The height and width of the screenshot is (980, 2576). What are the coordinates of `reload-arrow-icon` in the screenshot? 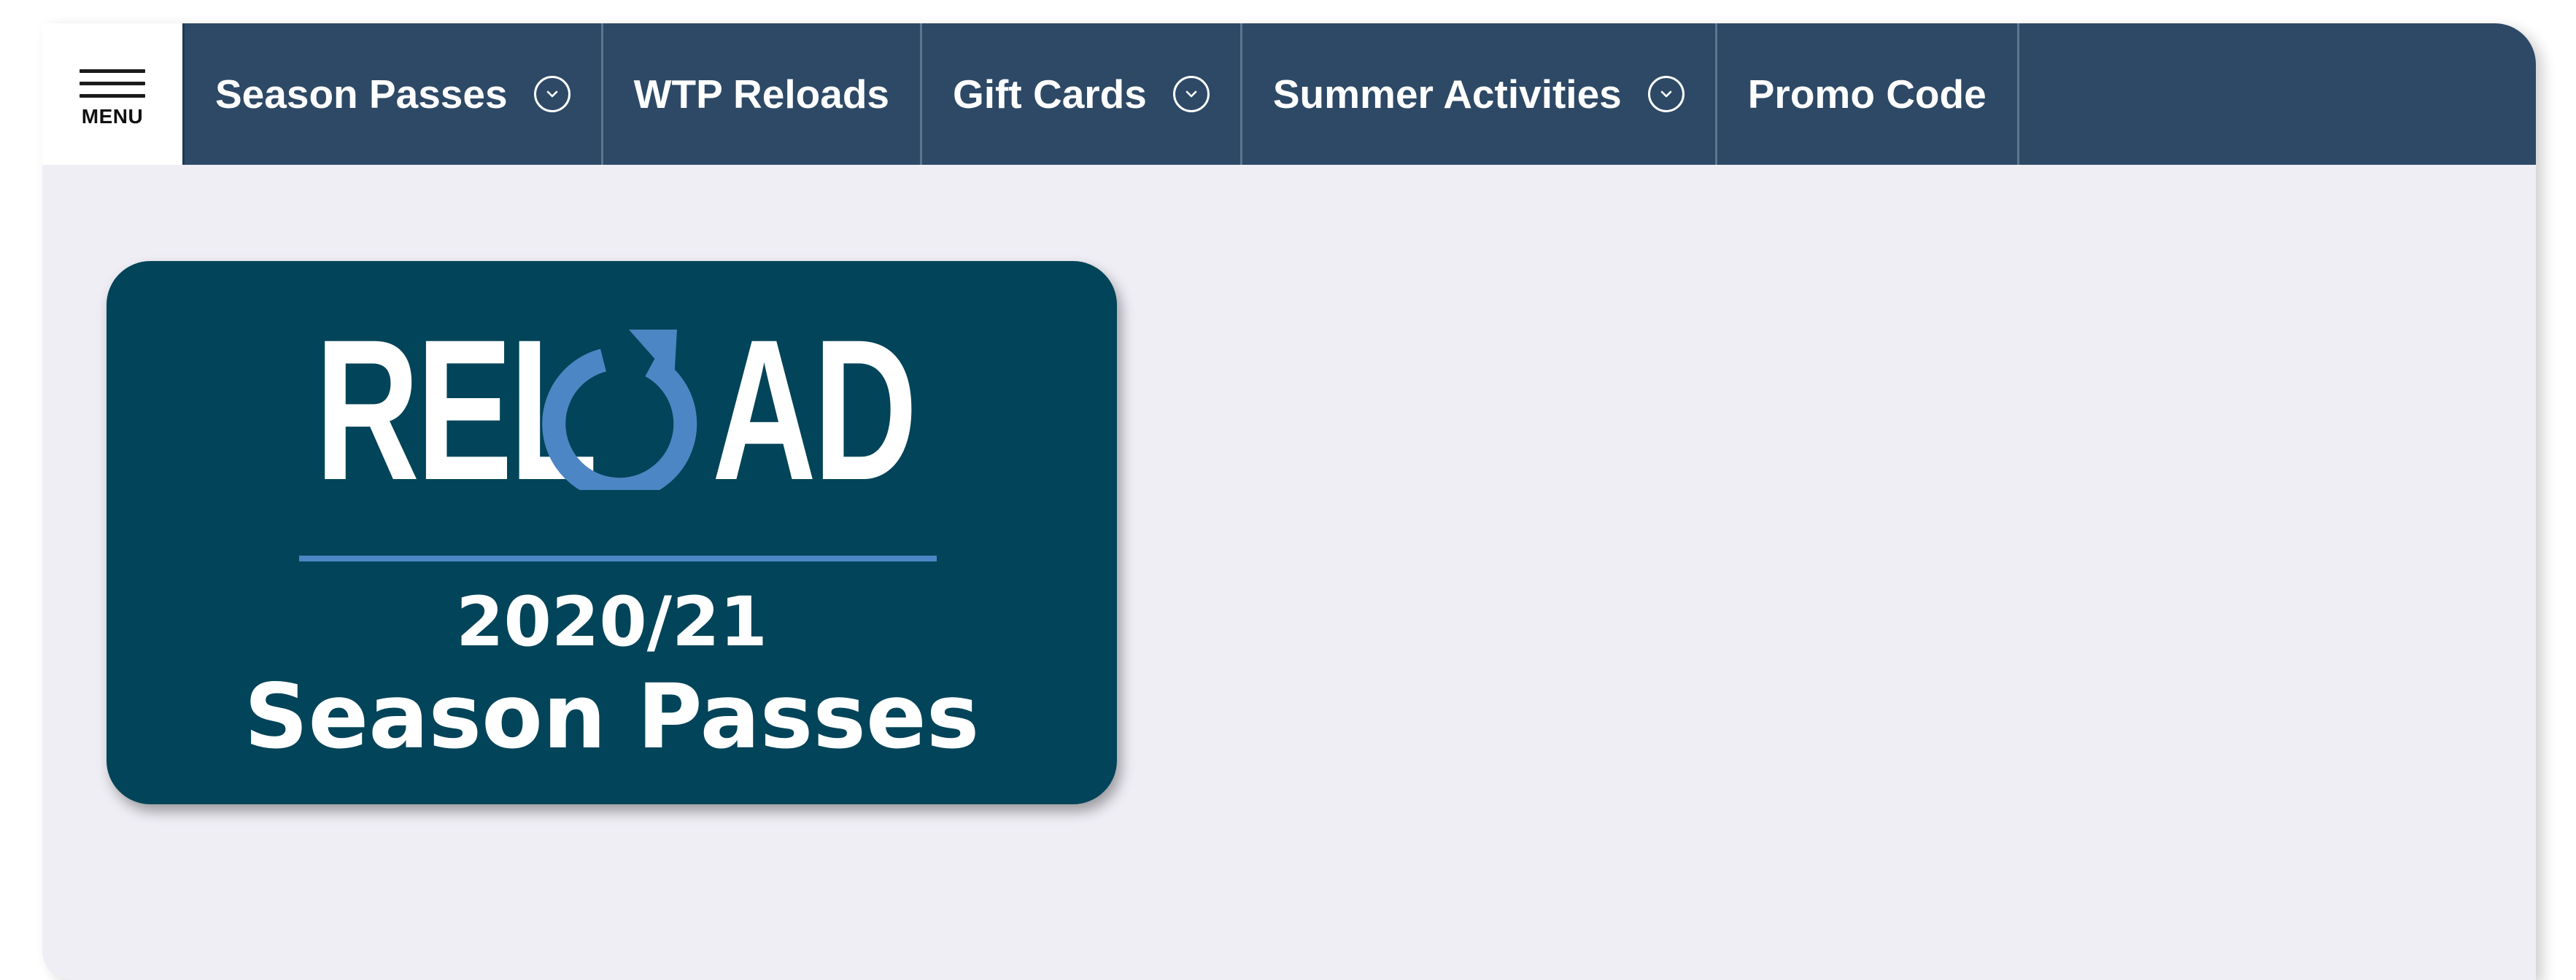 It's located at (619, 410).